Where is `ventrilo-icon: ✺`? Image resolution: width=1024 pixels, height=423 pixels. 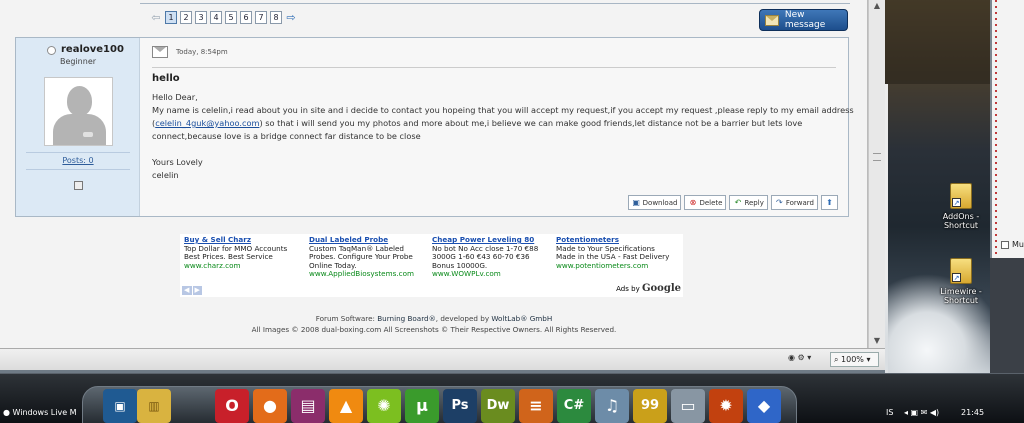 ventrilo-icon: ✺ is located at coordinates (384, 406).